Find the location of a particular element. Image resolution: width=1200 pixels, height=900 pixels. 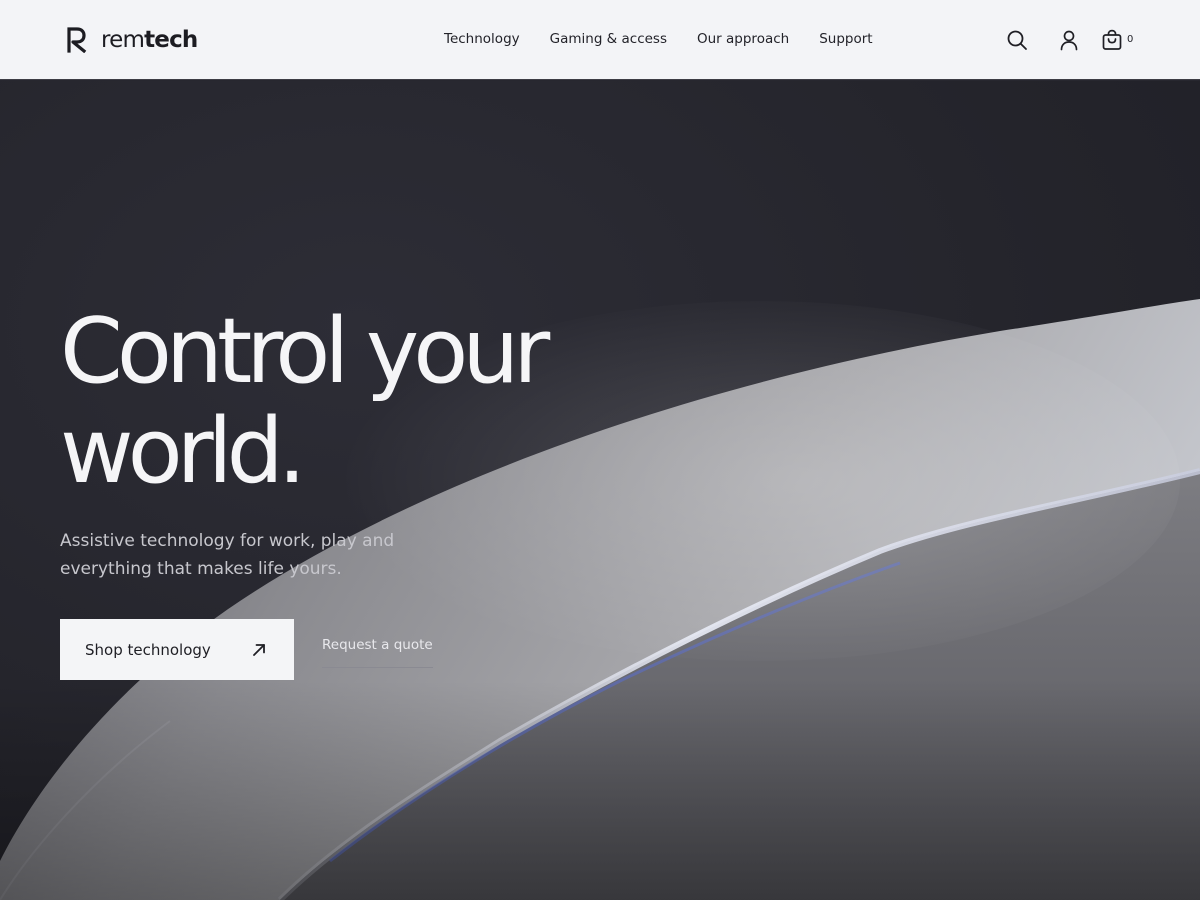

nav-item-gaming-access: Gaming & access is located at coordinates (608, 39).